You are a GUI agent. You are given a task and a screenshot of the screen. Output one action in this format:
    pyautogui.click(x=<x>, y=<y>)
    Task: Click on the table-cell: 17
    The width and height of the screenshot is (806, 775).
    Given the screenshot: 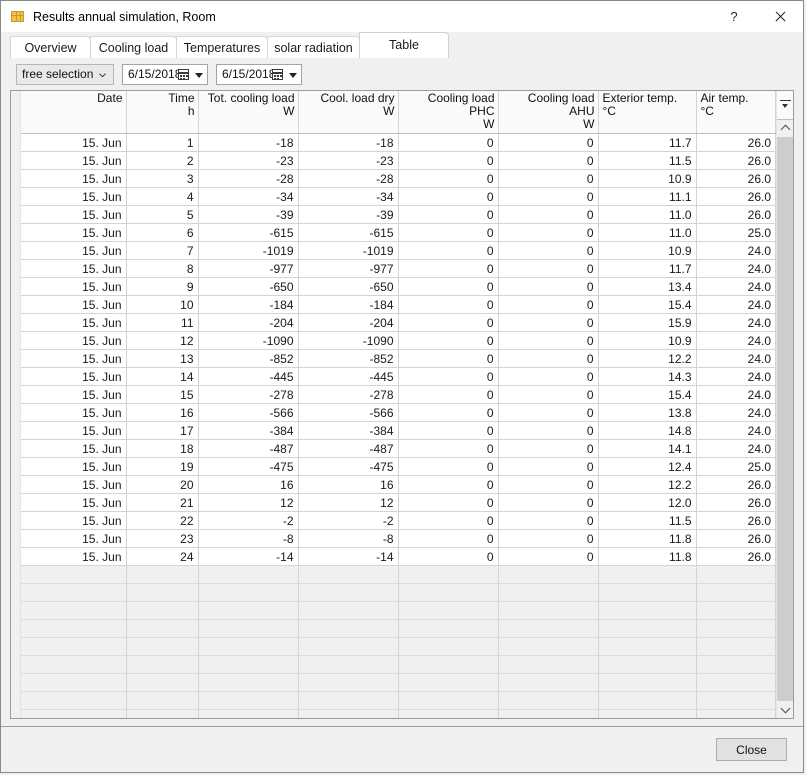 What is the action you would take?
    pyautogui.click(x=162, y=430)
    